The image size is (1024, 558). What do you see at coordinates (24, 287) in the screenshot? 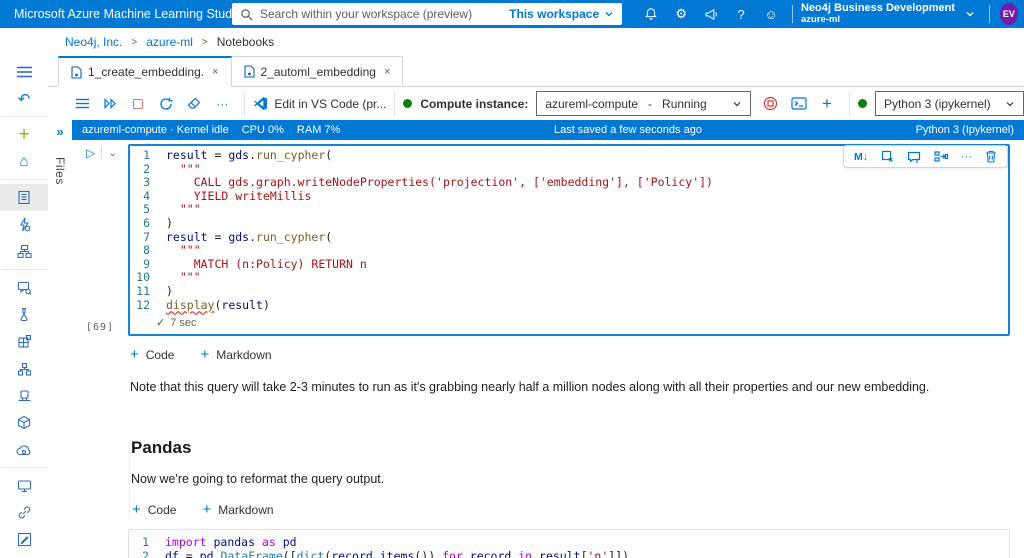
I see `nav-data-icon` at bounding box center [24, 287].